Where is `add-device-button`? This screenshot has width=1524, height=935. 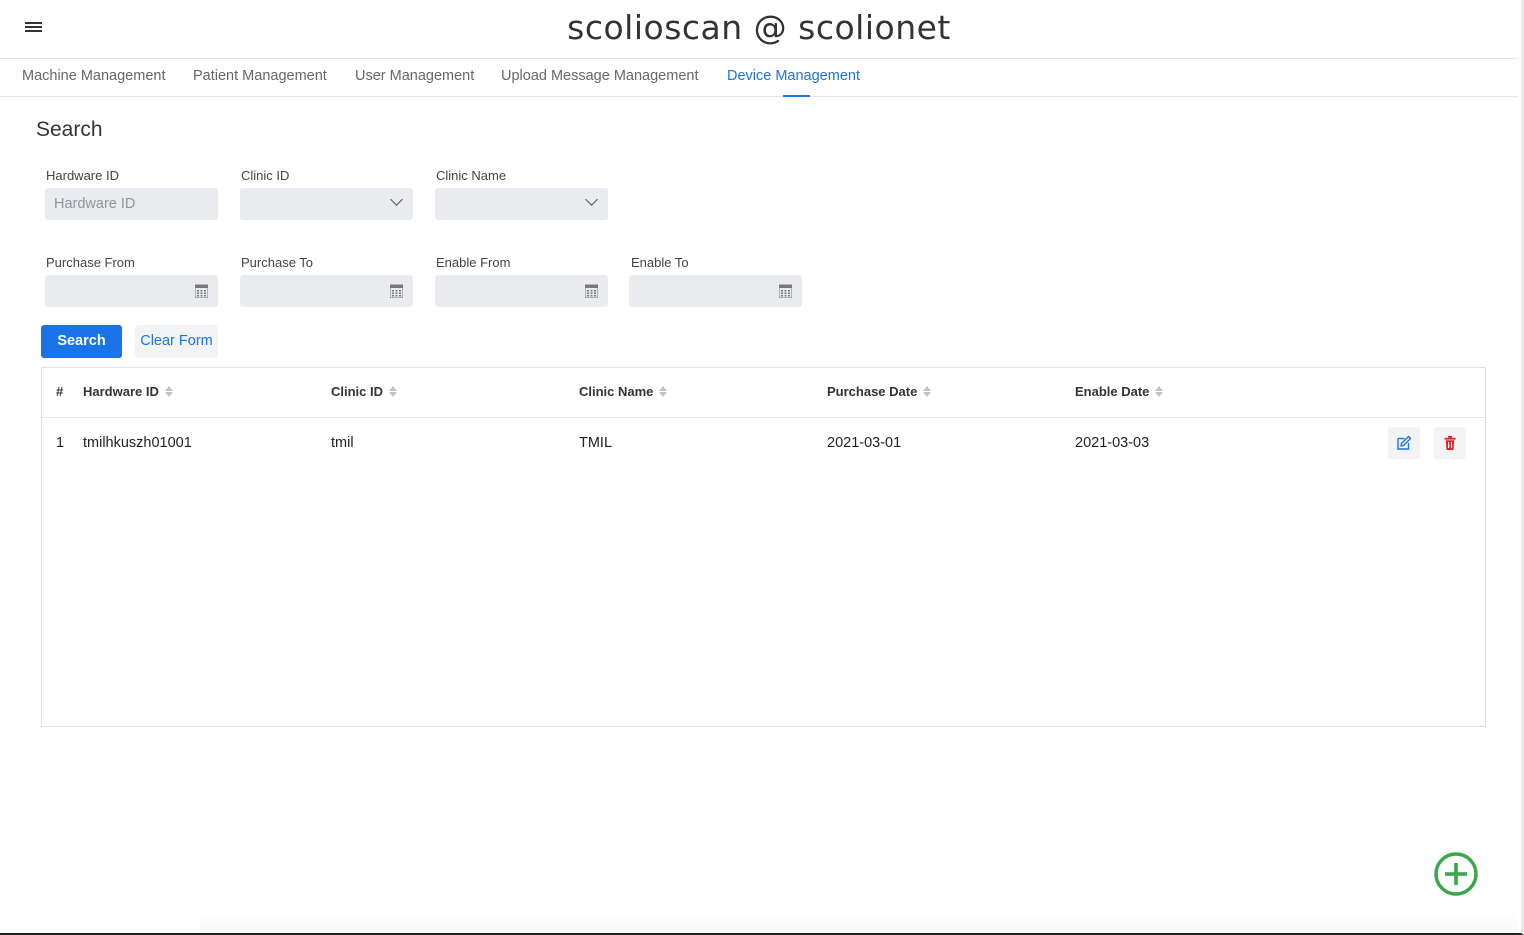
add-device-button is located at coordinates (1456, 874).